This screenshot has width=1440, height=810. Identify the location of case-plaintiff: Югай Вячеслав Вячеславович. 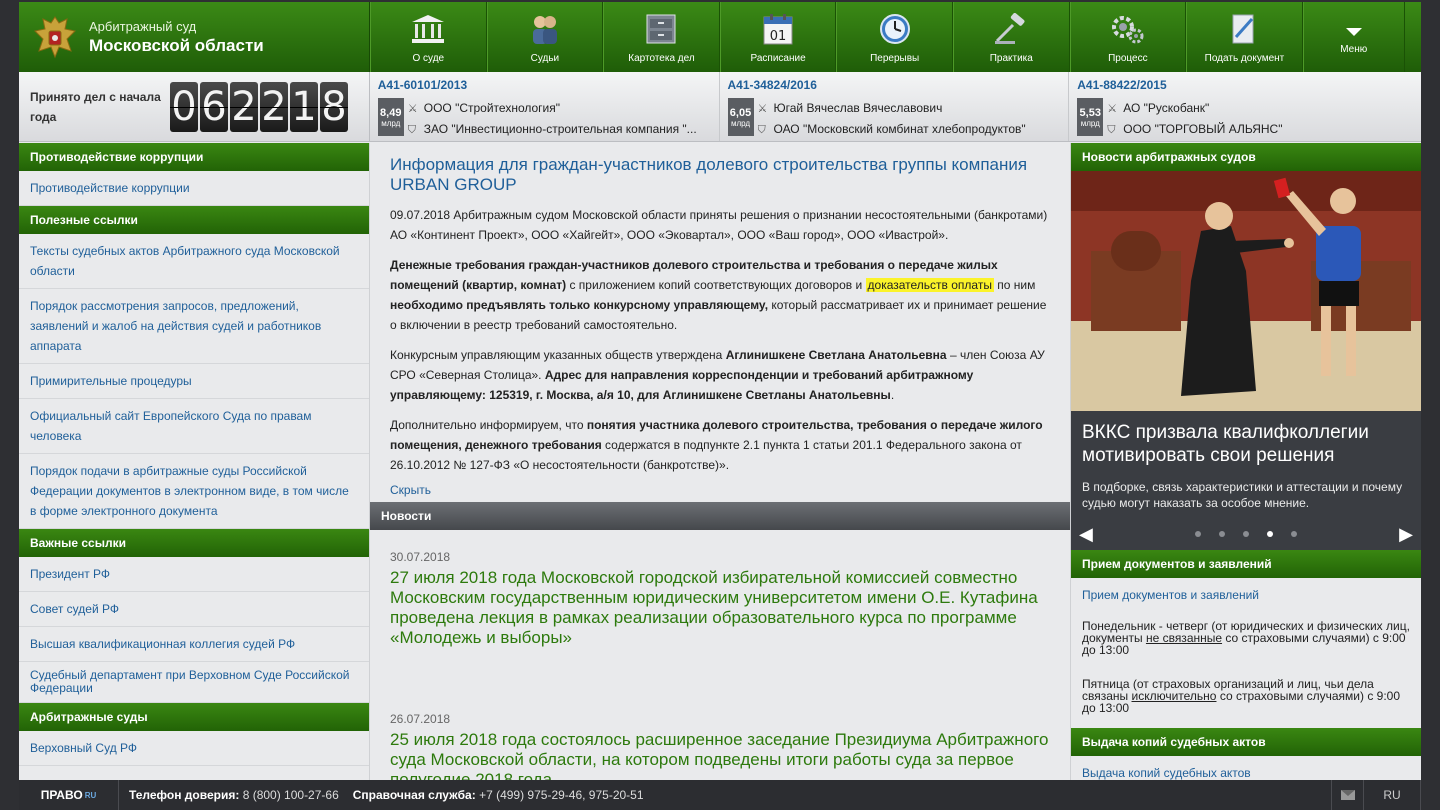
(858, 108).